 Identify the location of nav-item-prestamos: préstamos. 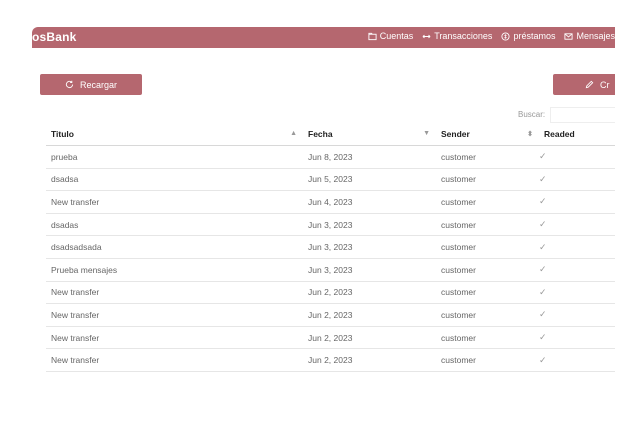
(528, 36).